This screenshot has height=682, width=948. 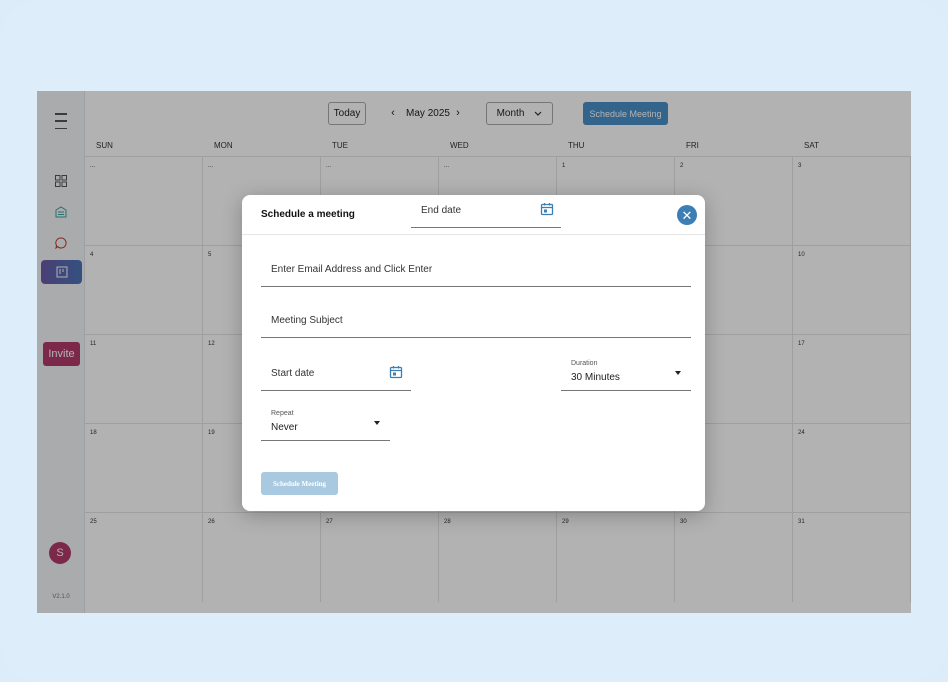 What do you see at coordinates (476, 271) in the screenshot?
I see `email-field: Enter Email Address and Click Enter` at bounding box center [476, 271].